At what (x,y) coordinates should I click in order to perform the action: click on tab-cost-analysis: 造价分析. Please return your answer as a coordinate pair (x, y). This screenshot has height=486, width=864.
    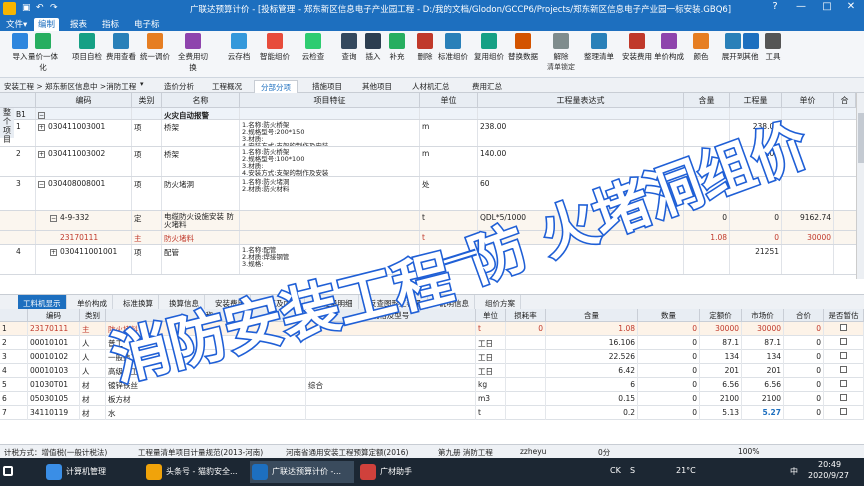
    Looking at the image, I should click on (179, 86).